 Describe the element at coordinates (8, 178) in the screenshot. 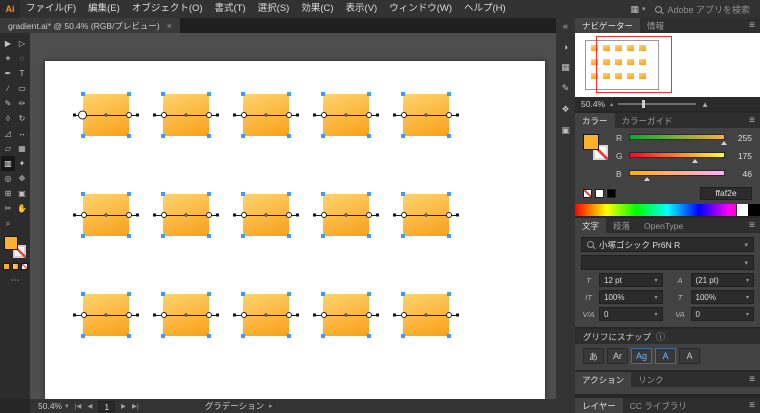

I see `blend-tool: ◎` at that location.